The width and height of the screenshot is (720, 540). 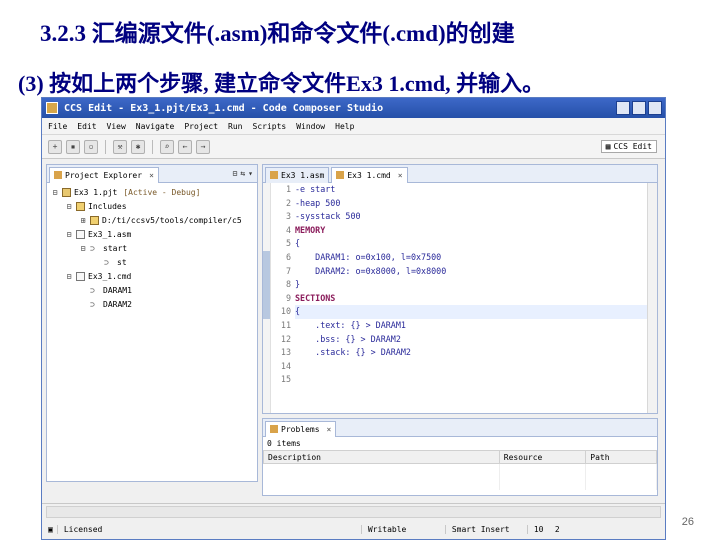 What do you see at coordinates (203, 146) in the screenshot?
I see `forward-icon: →` at bounding box center [203, 146].